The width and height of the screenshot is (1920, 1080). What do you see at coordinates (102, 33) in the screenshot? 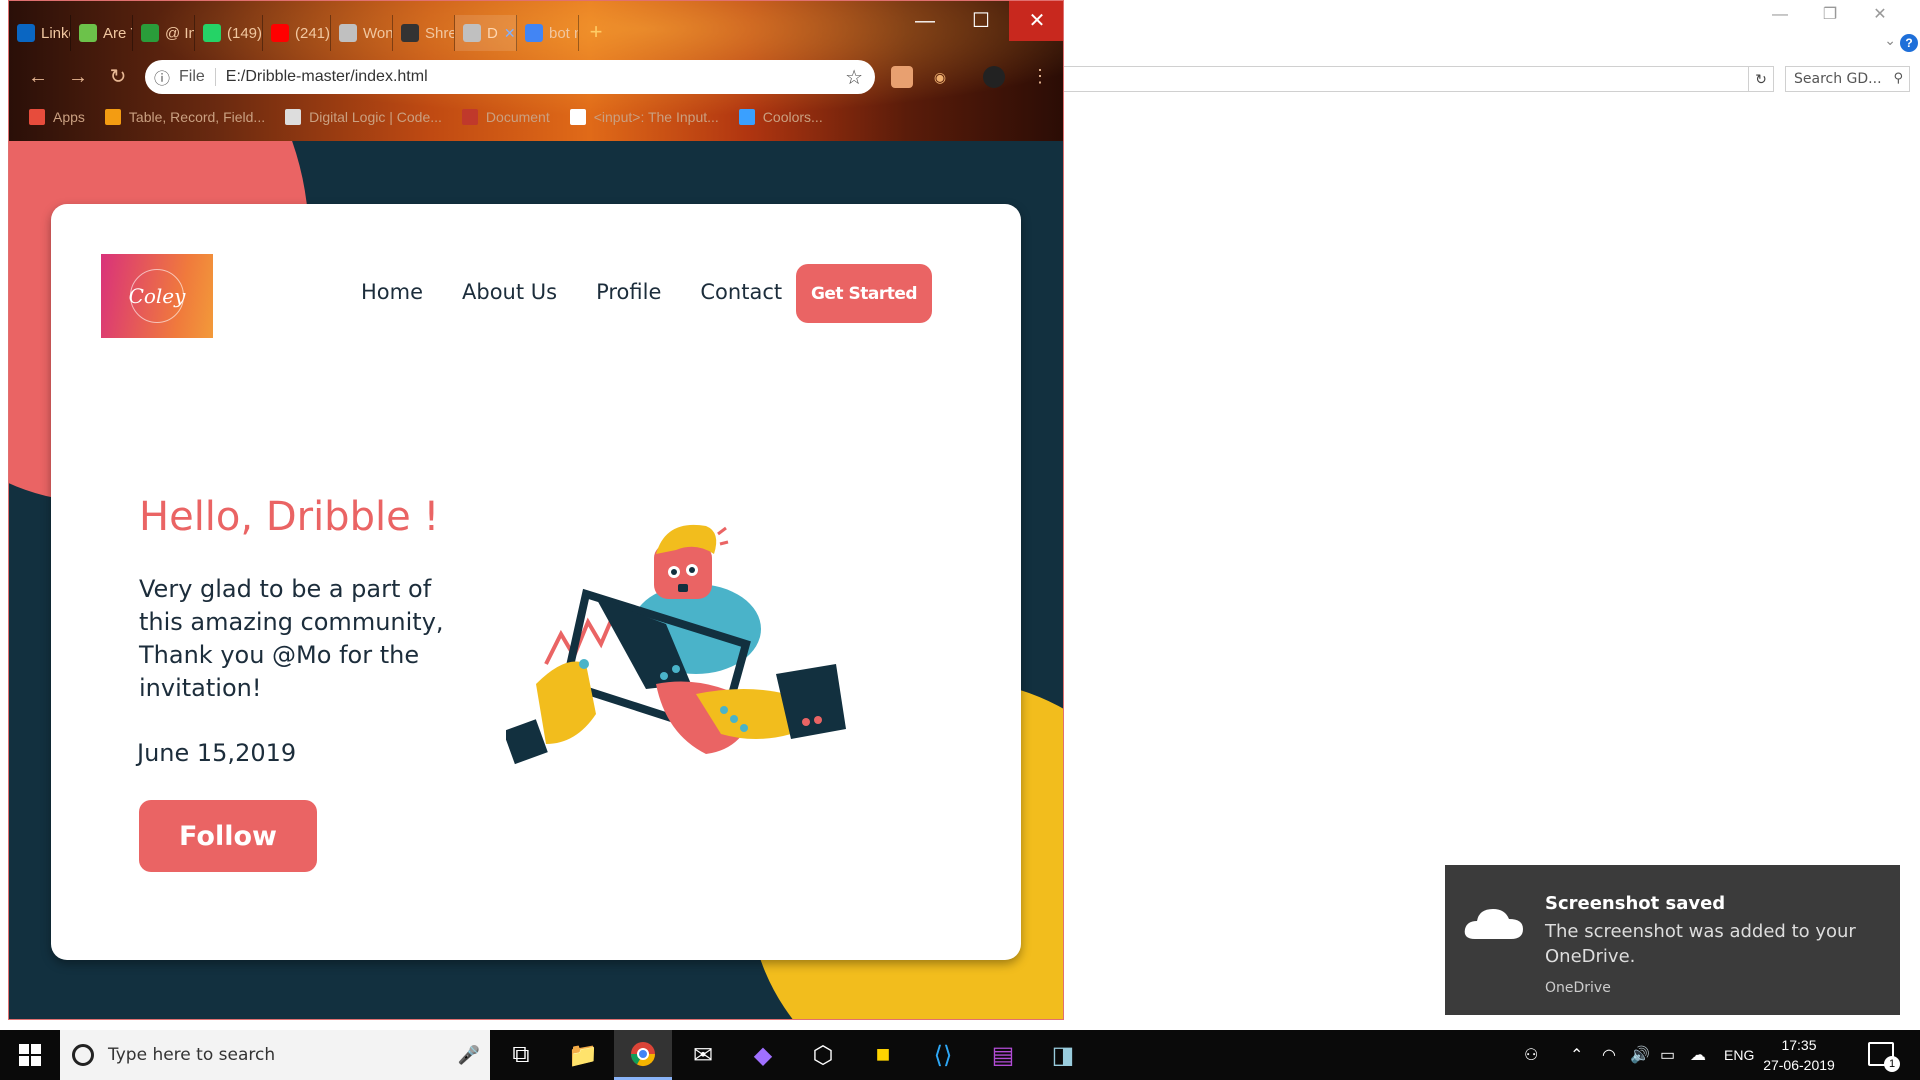
I see `browser-tab: Are Y` at bounding box center [102, 33].